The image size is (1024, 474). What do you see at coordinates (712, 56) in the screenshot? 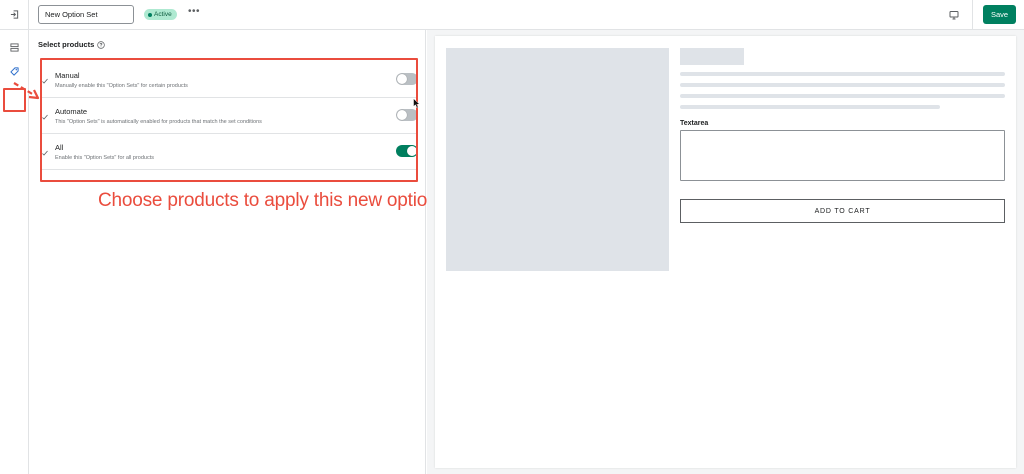
I see `product-title-placeholder` at bounding box center [712, 56].